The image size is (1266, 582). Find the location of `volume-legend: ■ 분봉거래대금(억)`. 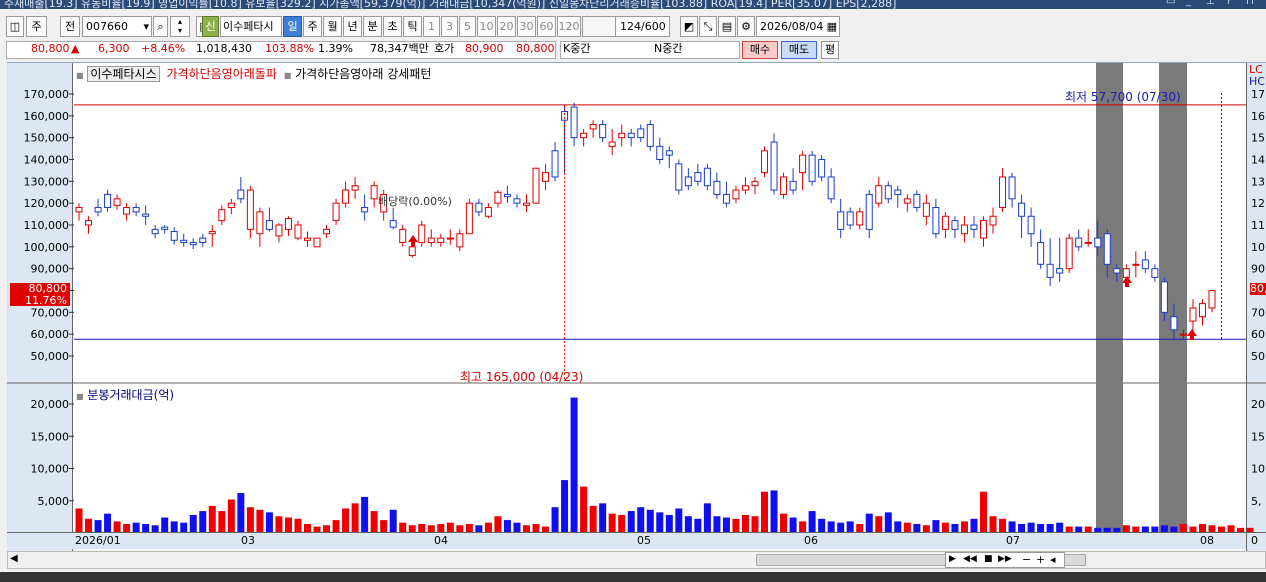

volume-legend: ■ 분봉거래대금(억) is located at coordinates (125, 394).